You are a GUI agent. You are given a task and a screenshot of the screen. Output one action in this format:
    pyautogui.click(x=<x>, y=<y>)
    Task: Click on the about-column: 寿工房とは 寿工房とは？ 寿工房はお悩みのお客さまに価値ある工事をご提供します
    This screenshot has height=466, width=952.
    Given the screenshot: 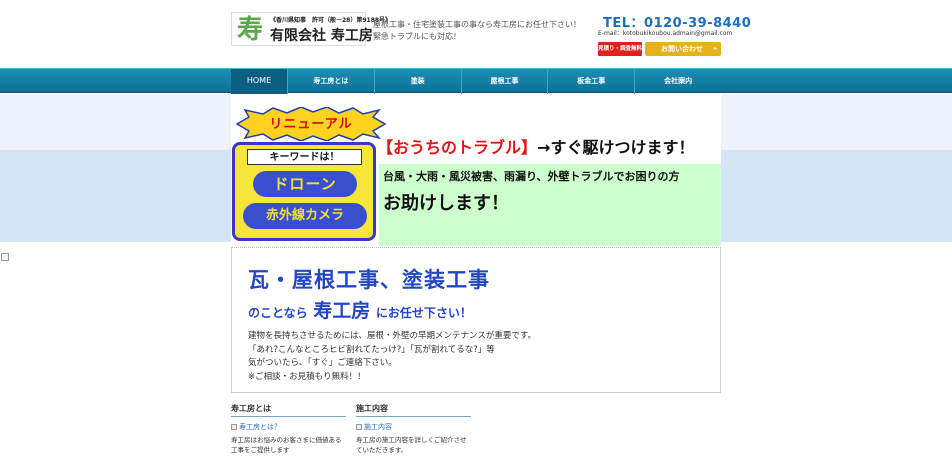 What is the action you would take?
    pyautogui.click(x=288, y=429)
    